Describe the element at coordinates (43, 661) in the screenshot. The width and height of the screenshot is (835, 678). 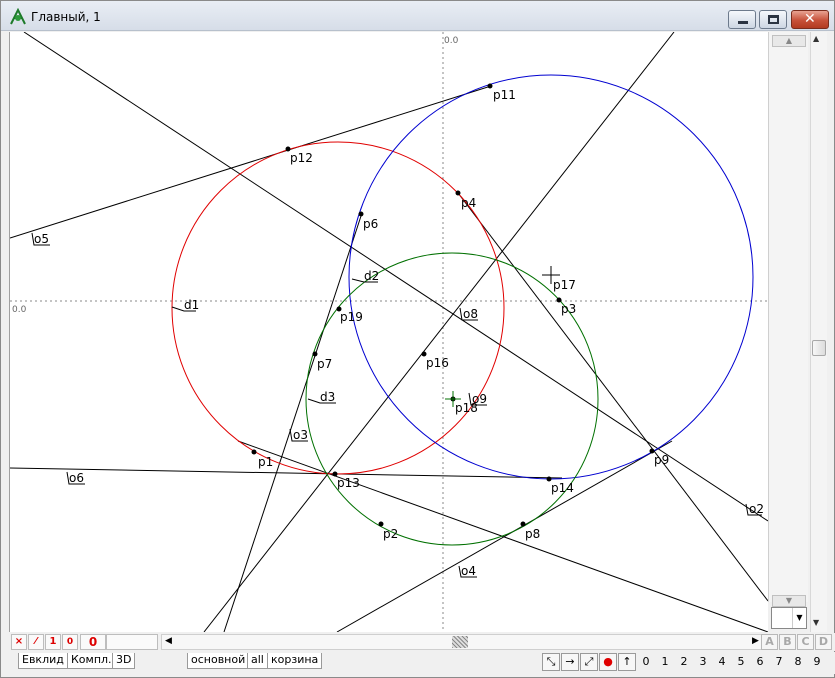
I see `tab-evklid: Евклид` at that location.